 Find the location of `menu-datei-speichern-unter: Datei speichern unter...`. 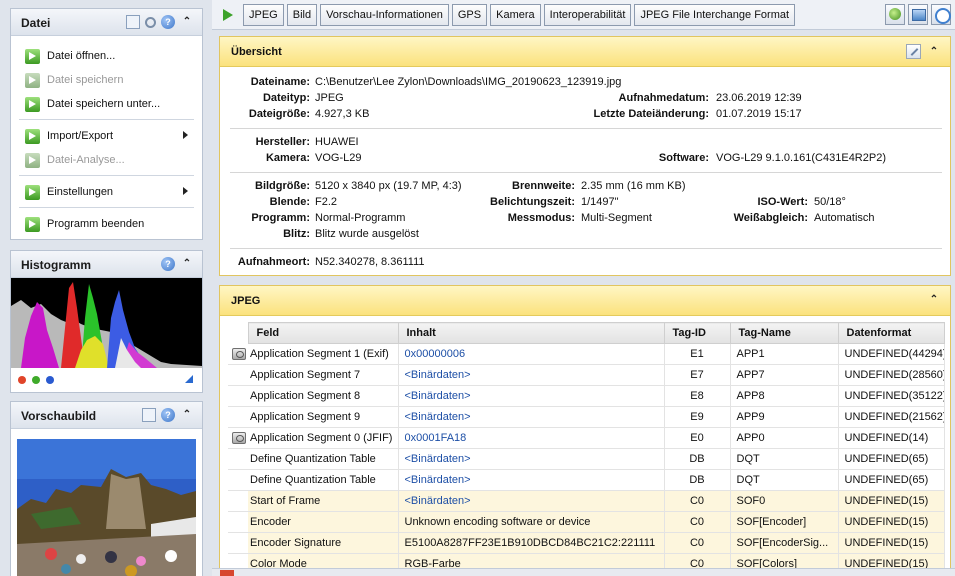

menu-datei-speichern-unter: Datei speichern unter... is located at coordinates (106, 104).